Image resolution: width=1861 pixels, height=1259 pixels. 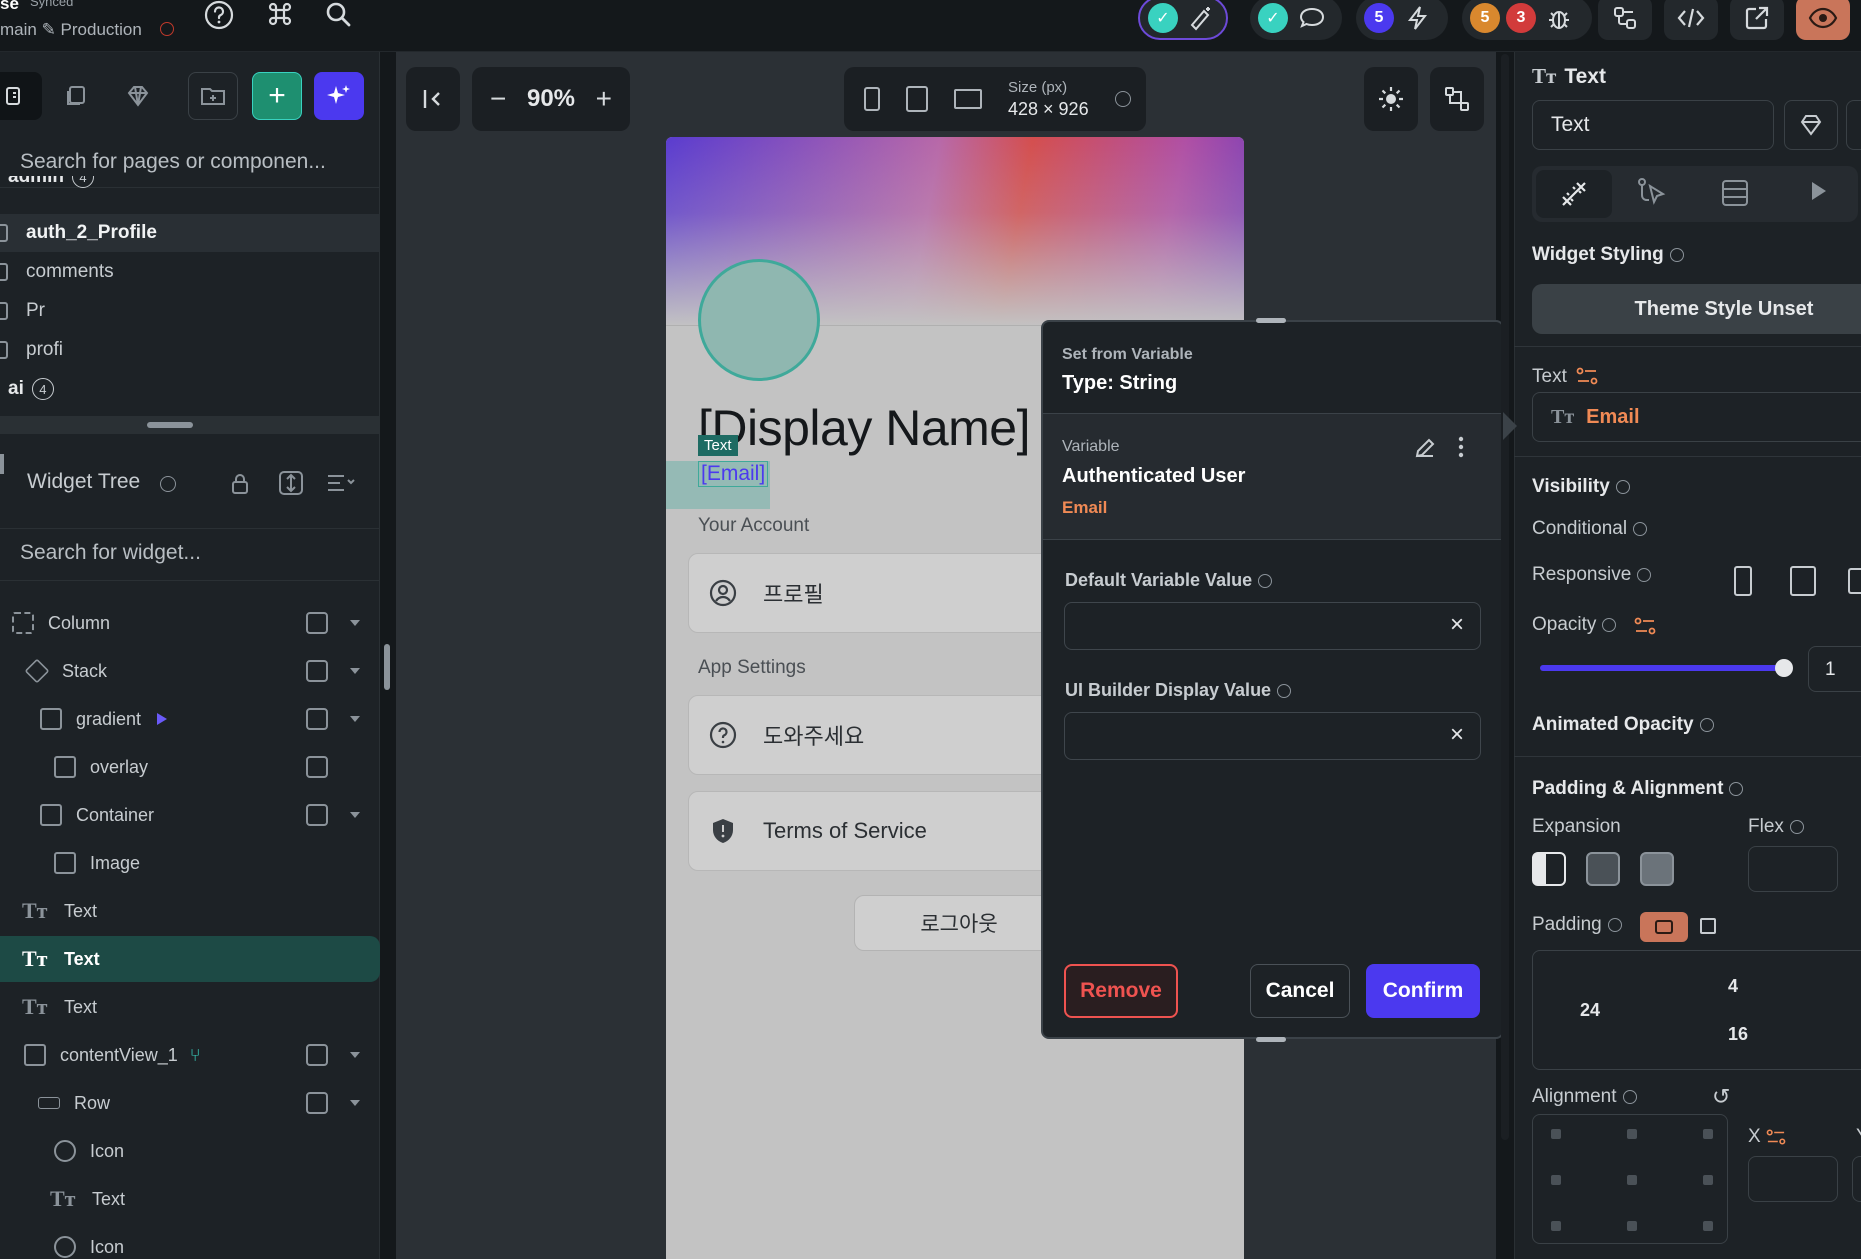 What do you see at coordinates (280, 14) in the screenshot?
I see `command-icon` at bounding box center [280, 14].